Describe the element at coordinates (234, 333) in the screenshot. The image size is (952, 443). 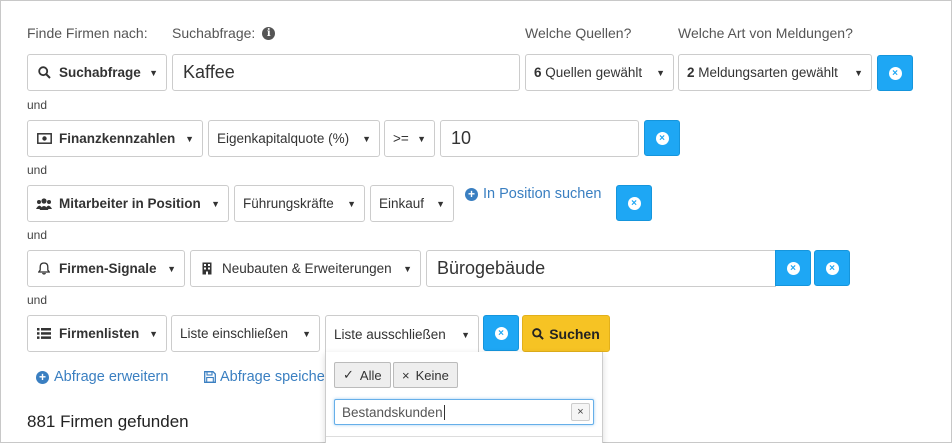
I see `include-list-label: Liste einschließen` at that location.